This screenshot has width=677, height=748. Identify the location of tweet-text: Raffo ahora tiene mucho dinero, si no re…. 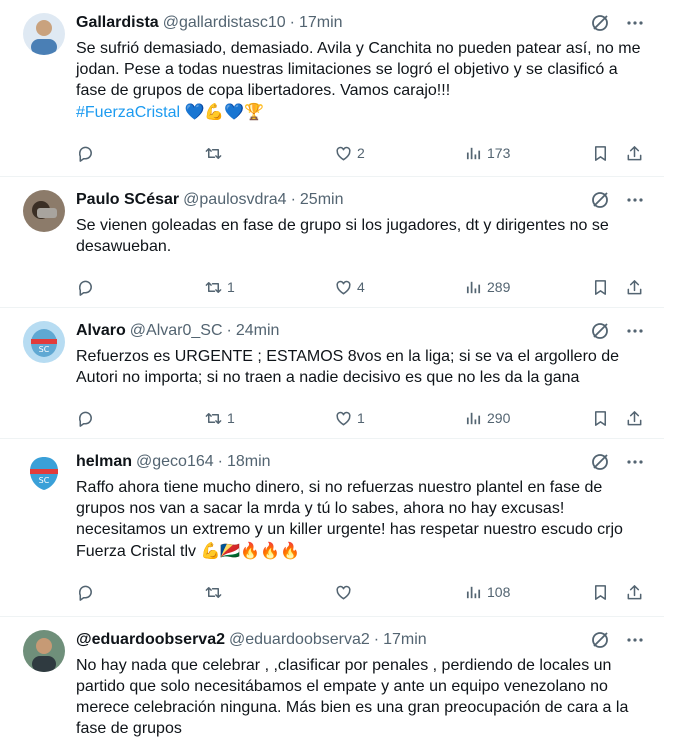
(362, 519).